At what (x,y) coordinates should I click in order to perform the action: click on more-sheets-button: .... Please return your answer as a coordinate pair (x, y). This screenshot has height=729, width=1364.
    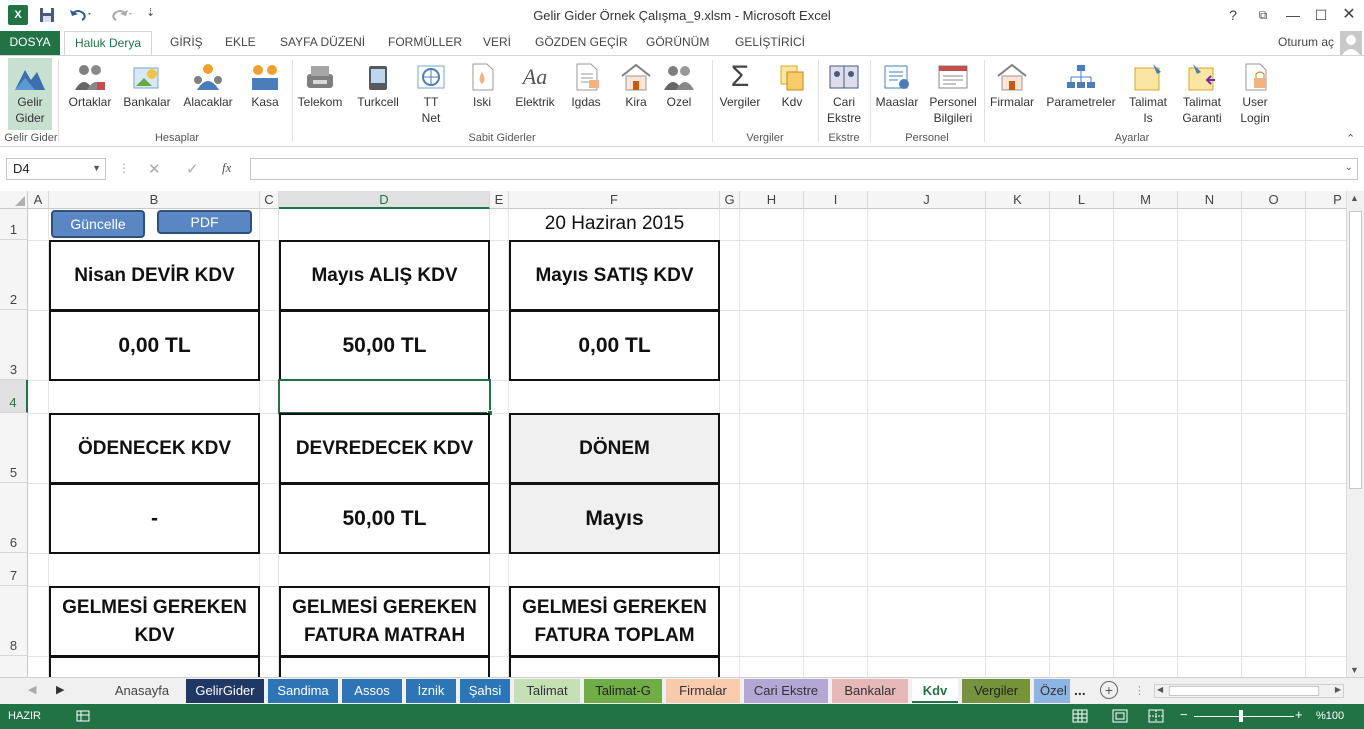
    Looking at the image, I should click on (1080, 690).